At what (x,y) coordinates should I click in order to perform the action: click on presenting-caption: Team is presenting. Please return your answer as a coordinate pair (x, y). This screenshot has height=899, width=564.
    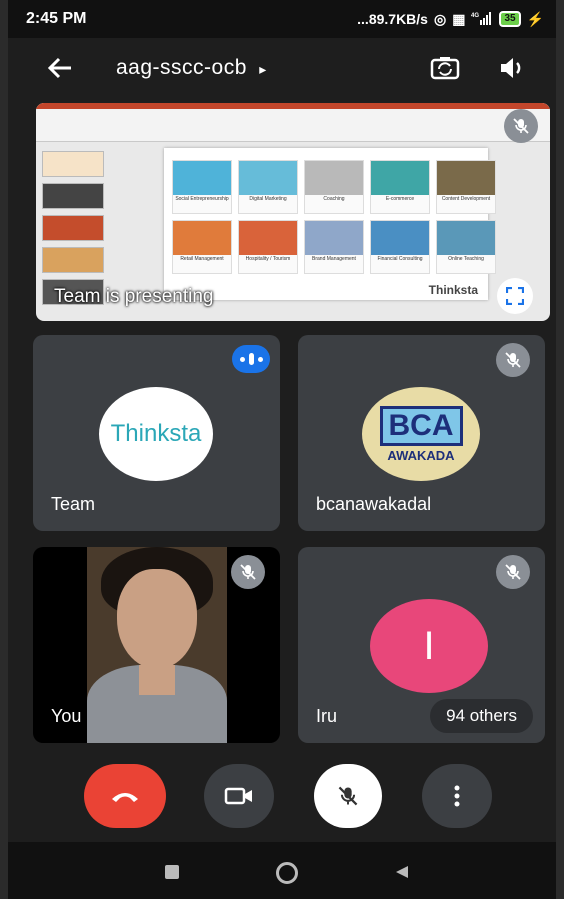
    Looking at the image, I should click on (134, 296).